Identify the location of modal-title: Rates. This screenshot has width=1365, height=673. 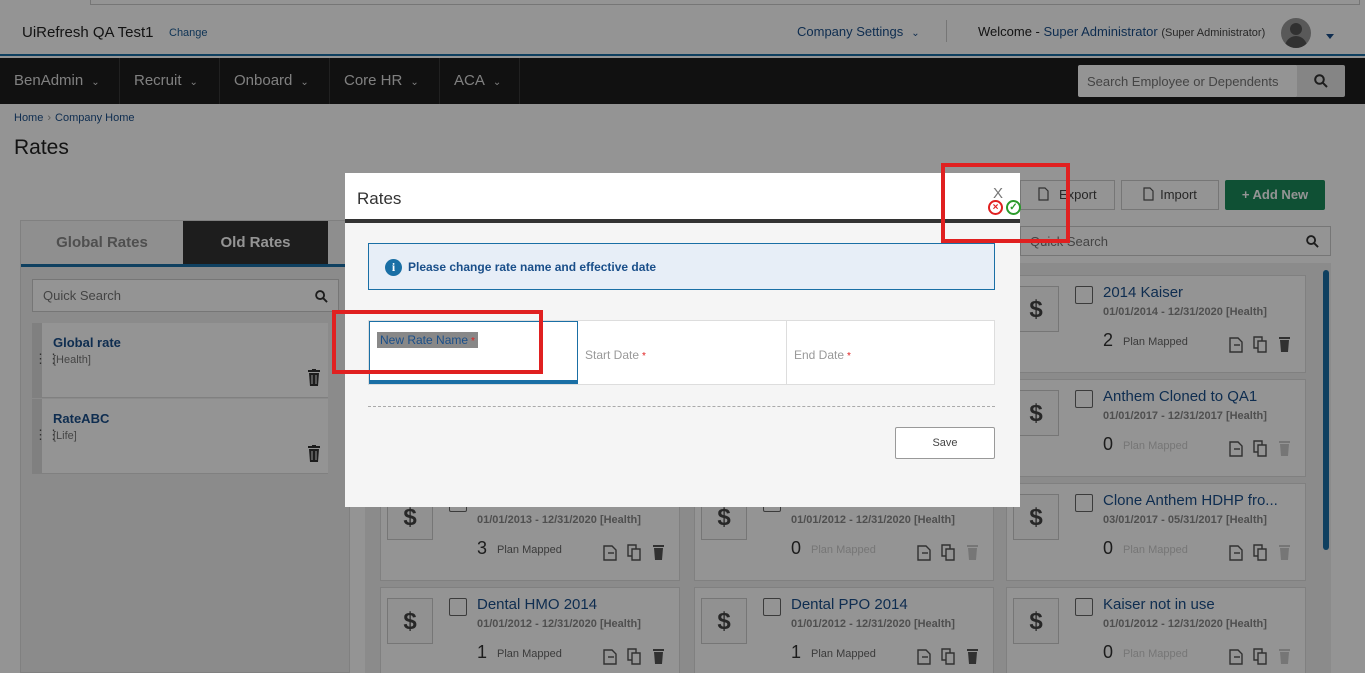
(379, 198).